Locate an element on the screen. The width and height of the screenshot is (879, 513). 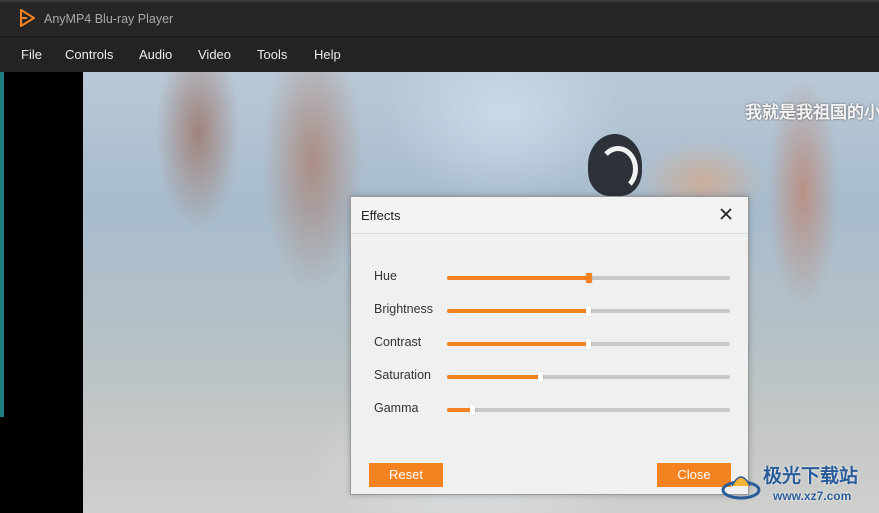
hue-label: Hue is located at coordinates (385, 276).